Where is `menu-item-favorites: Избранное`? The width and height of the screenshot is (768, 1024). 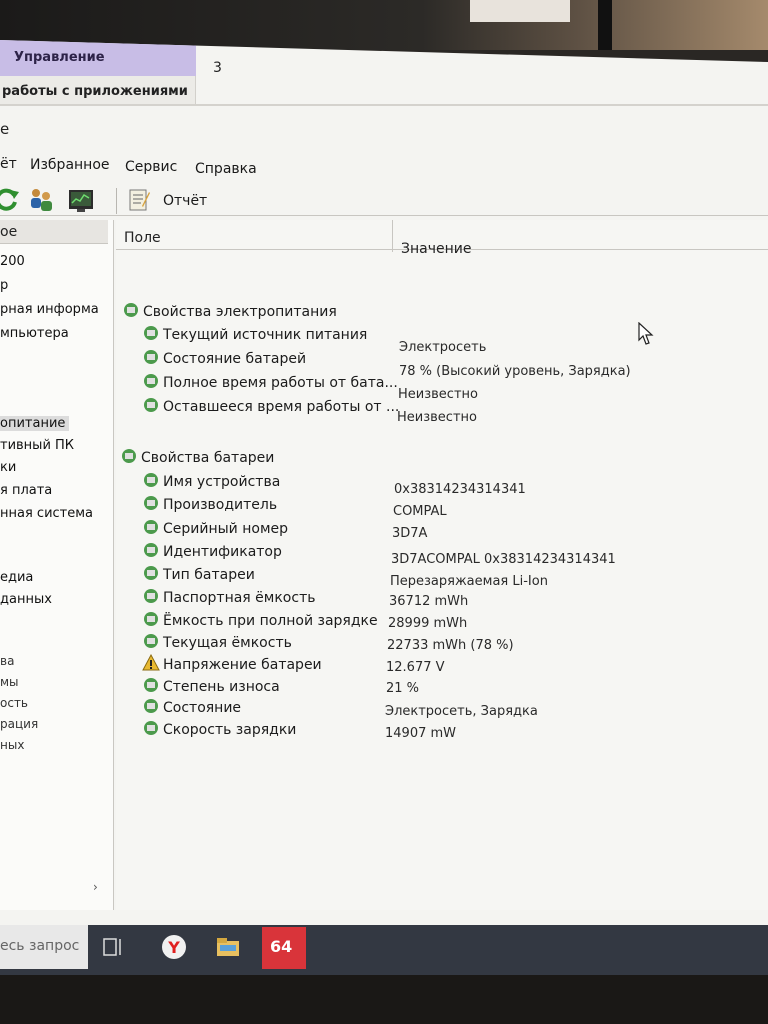
menu-item-favorites: Избранное is located at coordinates (70, 165).